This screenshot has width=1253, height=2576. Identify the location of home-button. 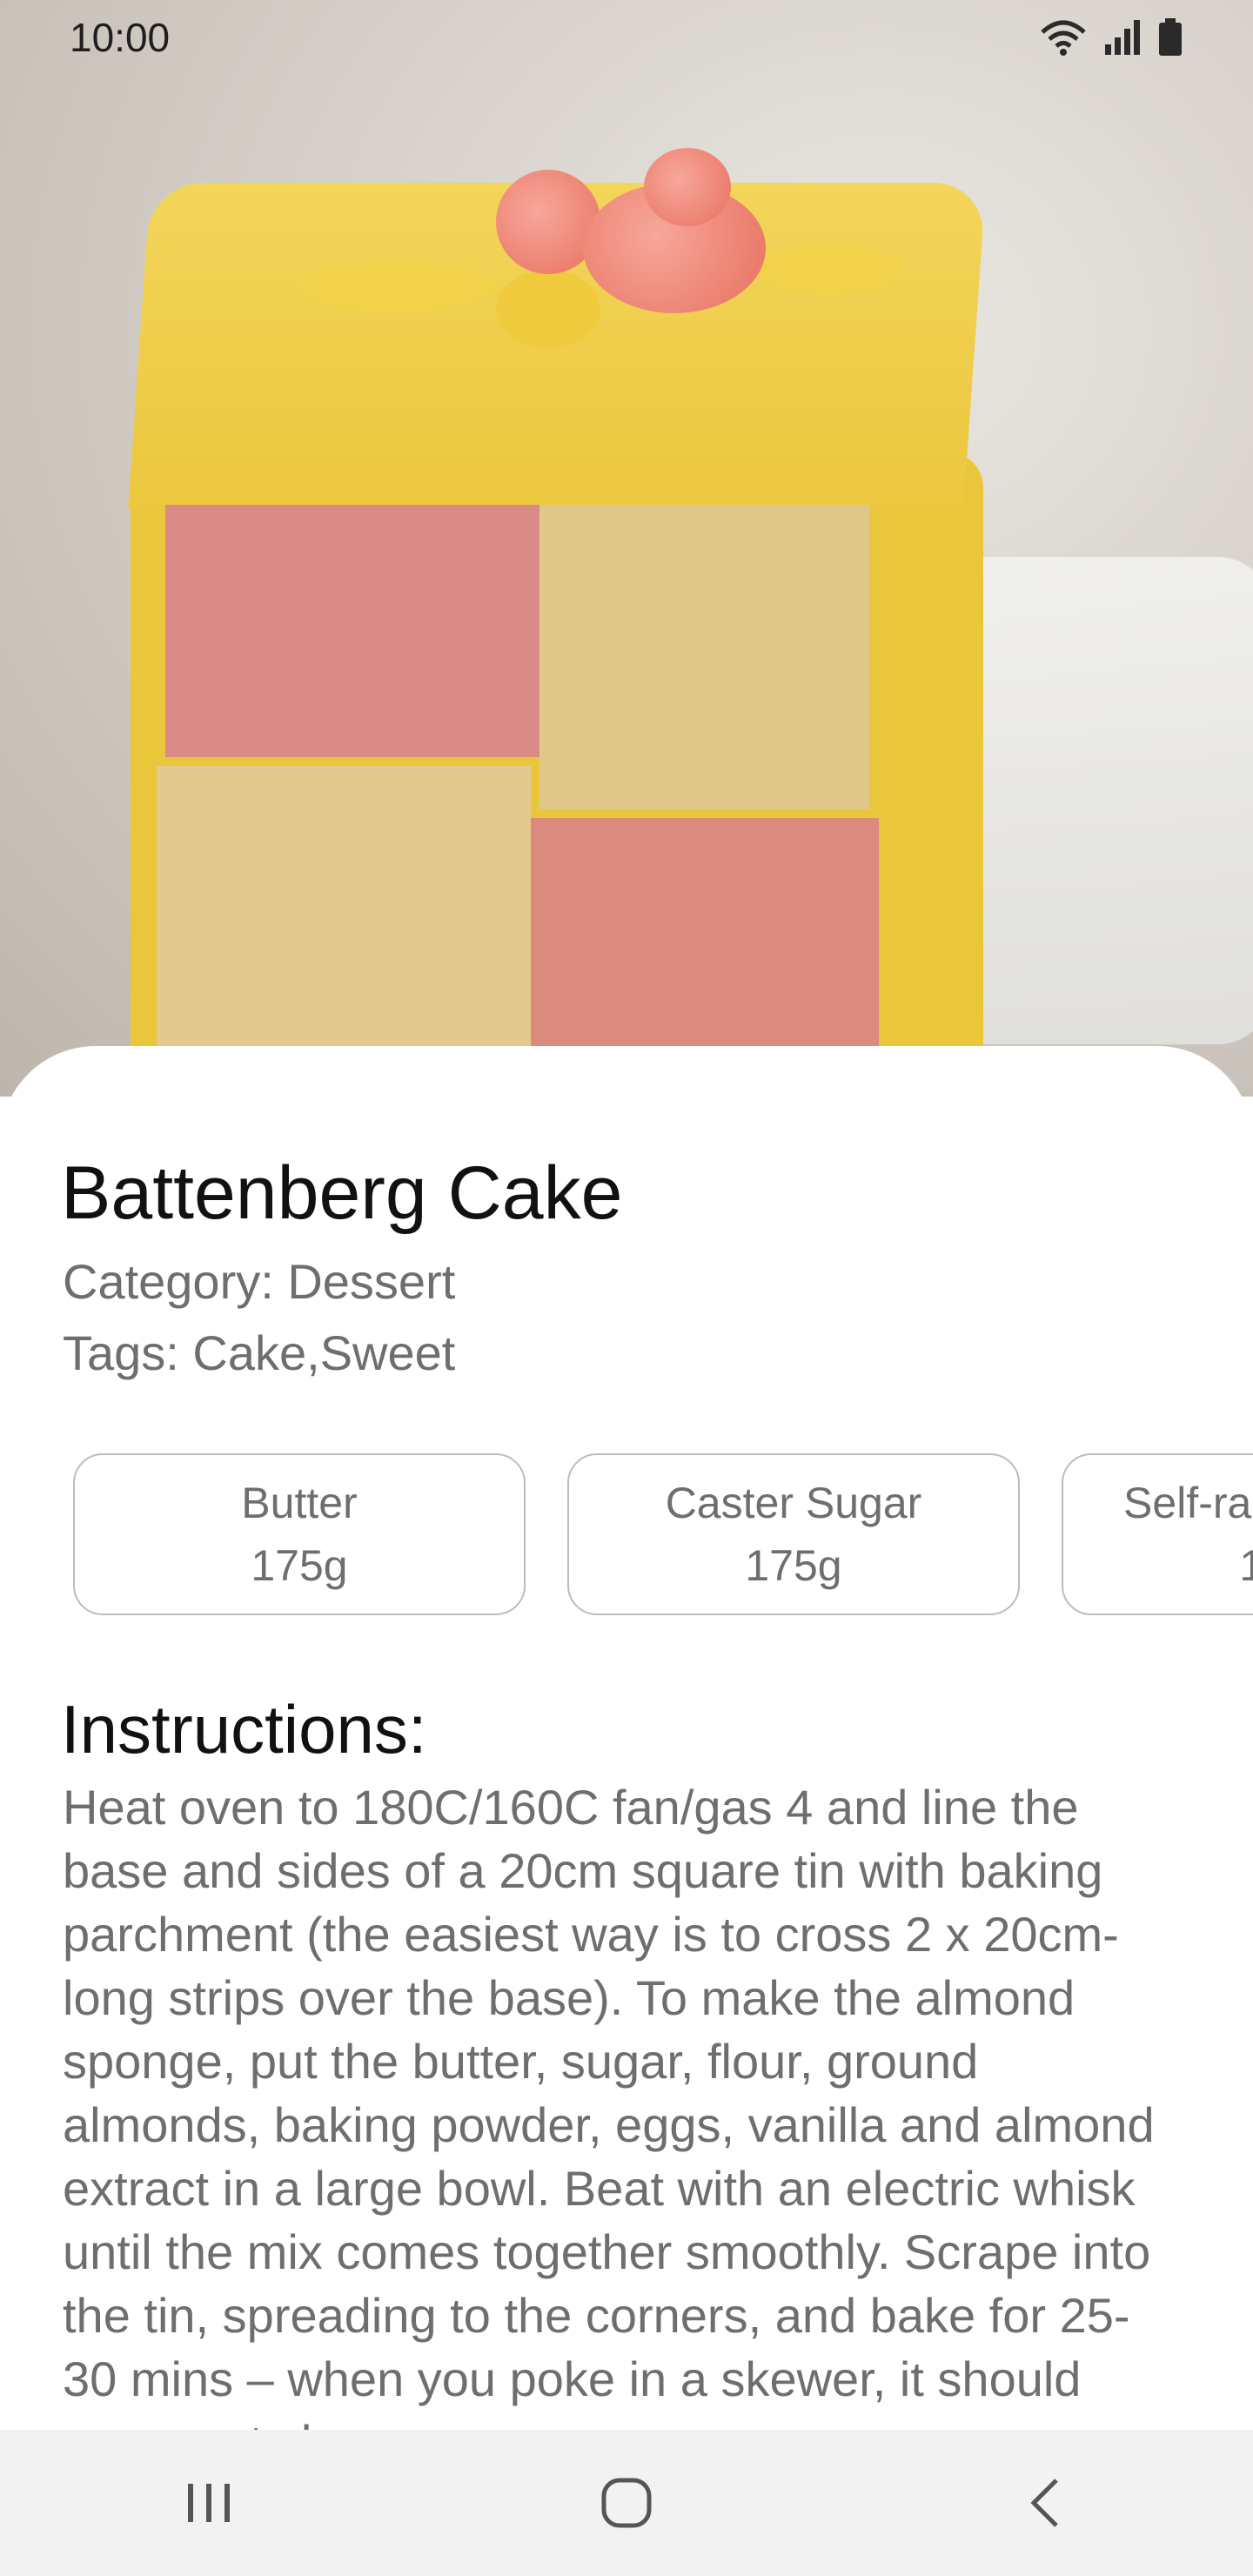
(626, 2503).